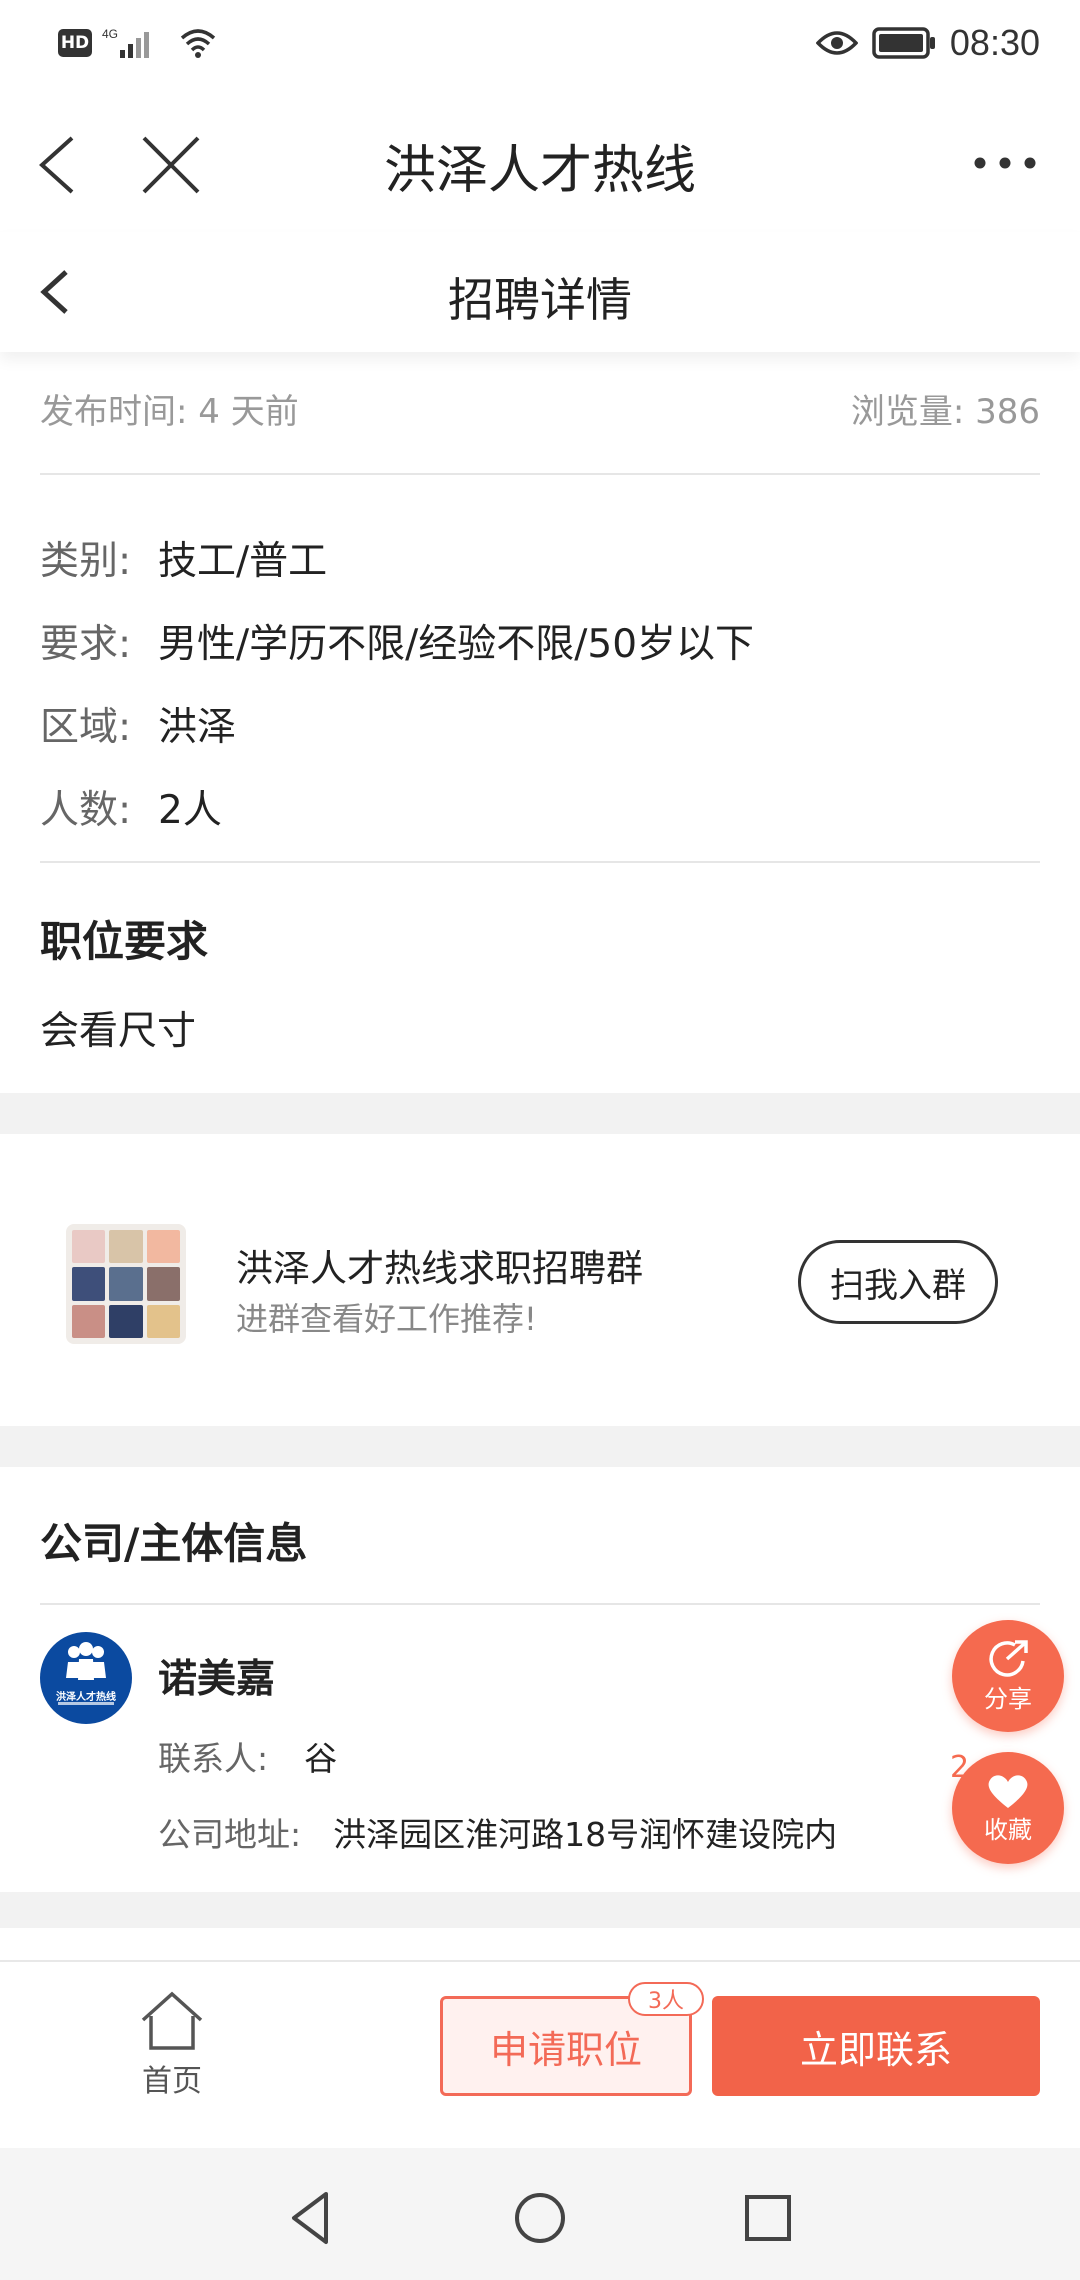  Describe the element at coordinates (86, 727) in the screenshot. I see `info-label: 区域:` at that location.